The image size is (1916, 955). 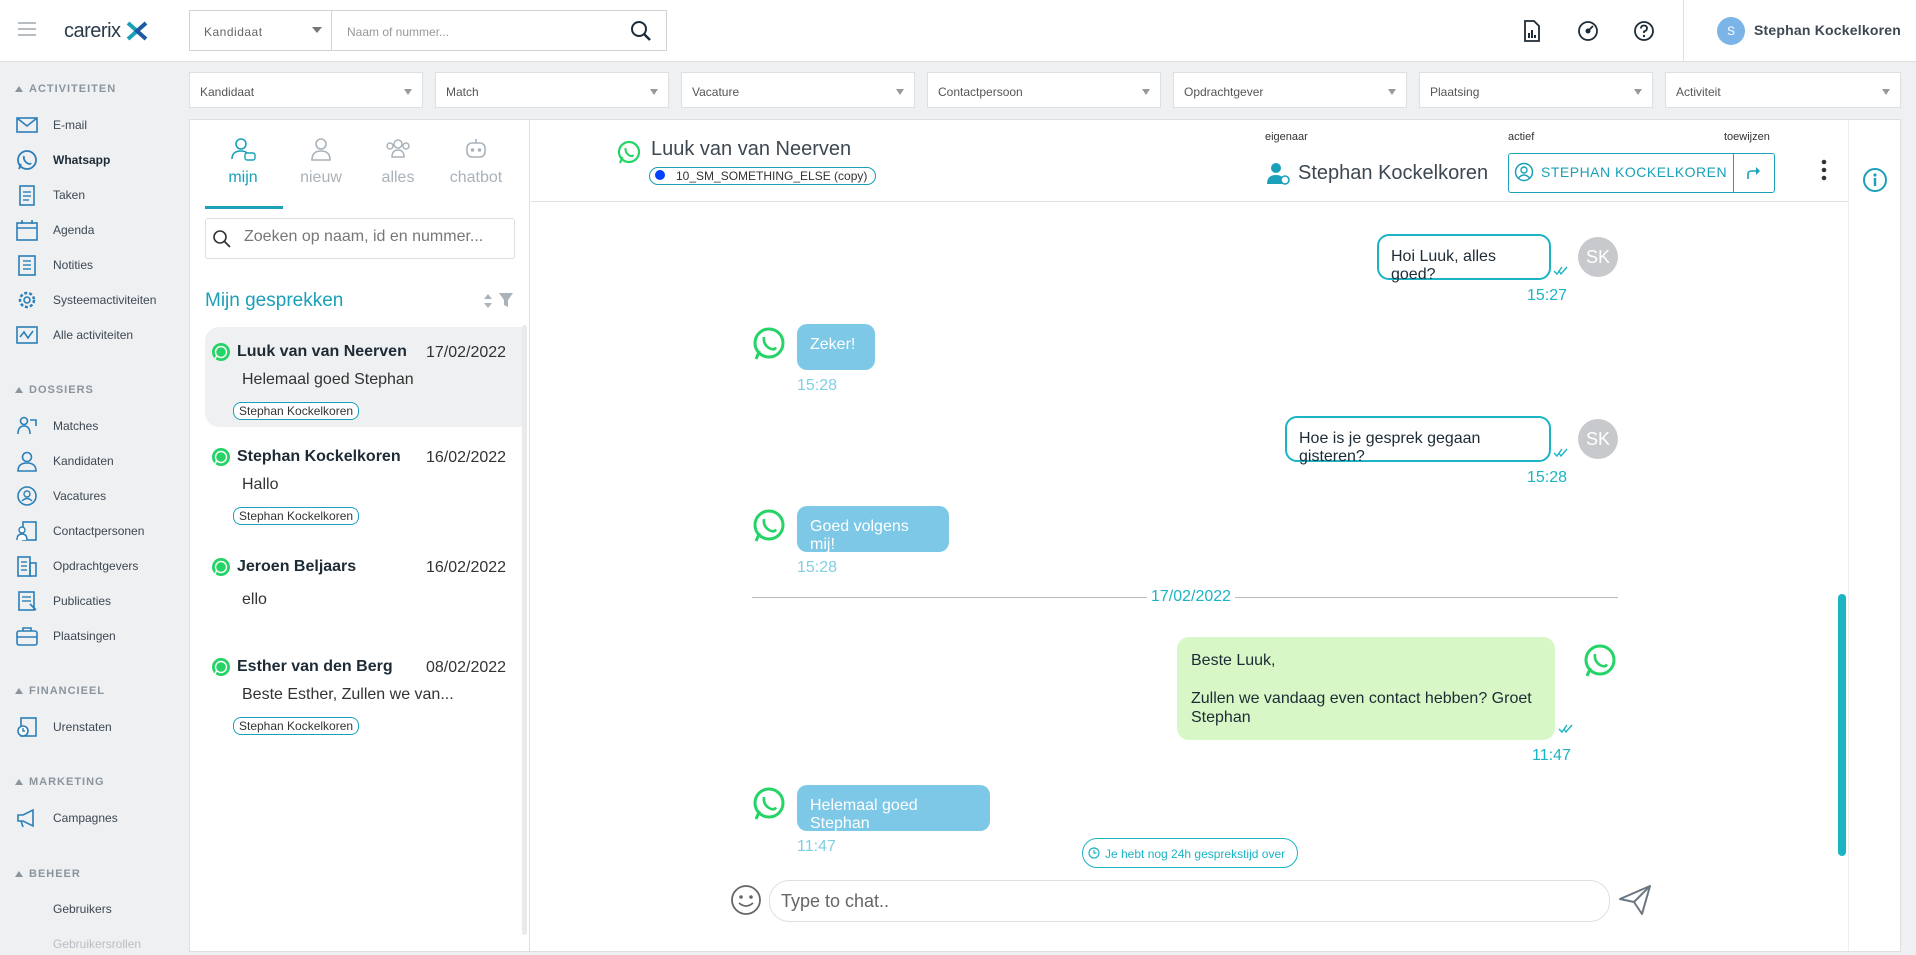 I want to click on tab-nieuw: nieuw, so click(x=321, y=161).